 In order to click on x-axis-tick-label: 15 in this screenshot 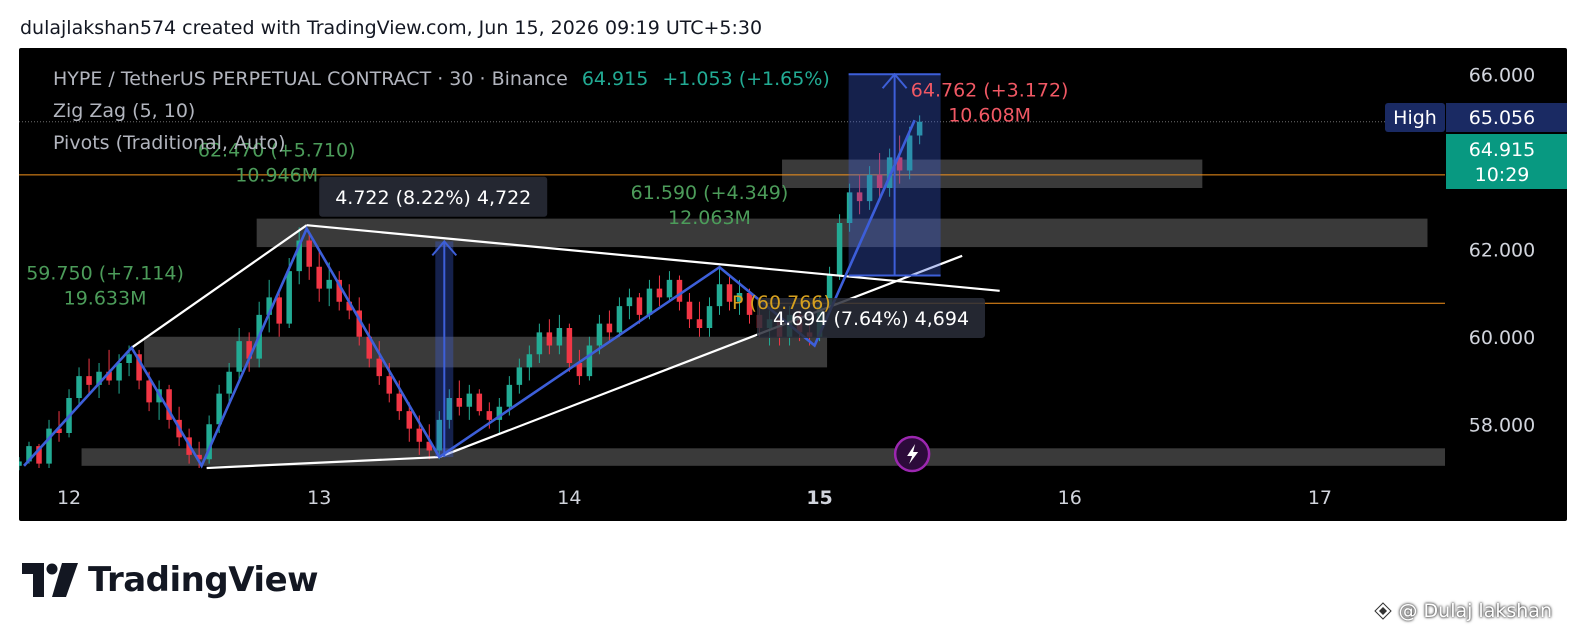, I will do `click(819, 498)`.